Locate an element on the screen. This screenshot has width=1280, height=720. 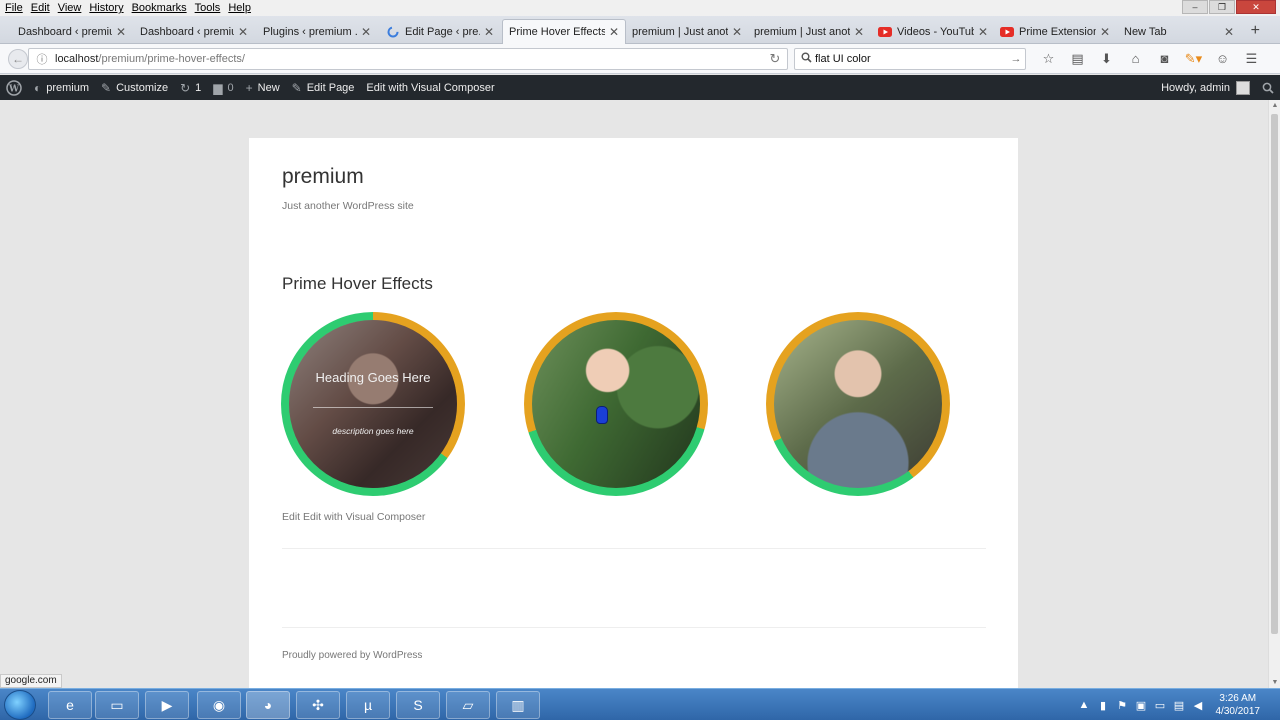
url-path: /premium/prime-hover-effects/ is located at coordinates (171, 59).